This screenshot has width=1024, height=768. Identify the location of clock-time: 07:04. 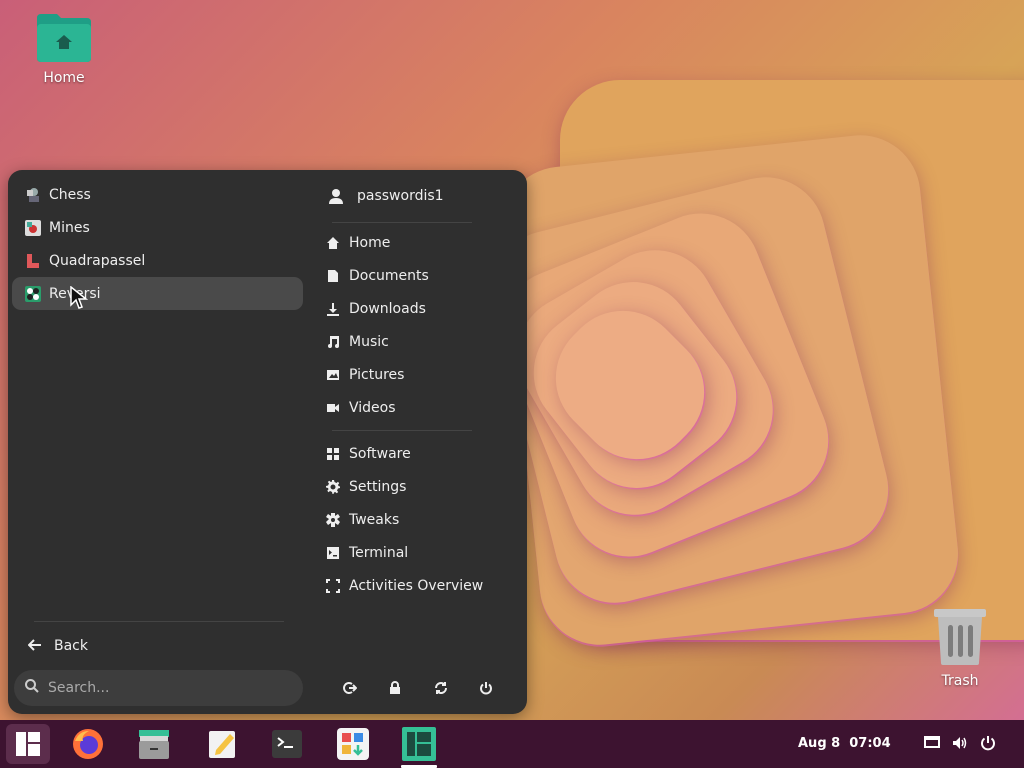
(870, 743).